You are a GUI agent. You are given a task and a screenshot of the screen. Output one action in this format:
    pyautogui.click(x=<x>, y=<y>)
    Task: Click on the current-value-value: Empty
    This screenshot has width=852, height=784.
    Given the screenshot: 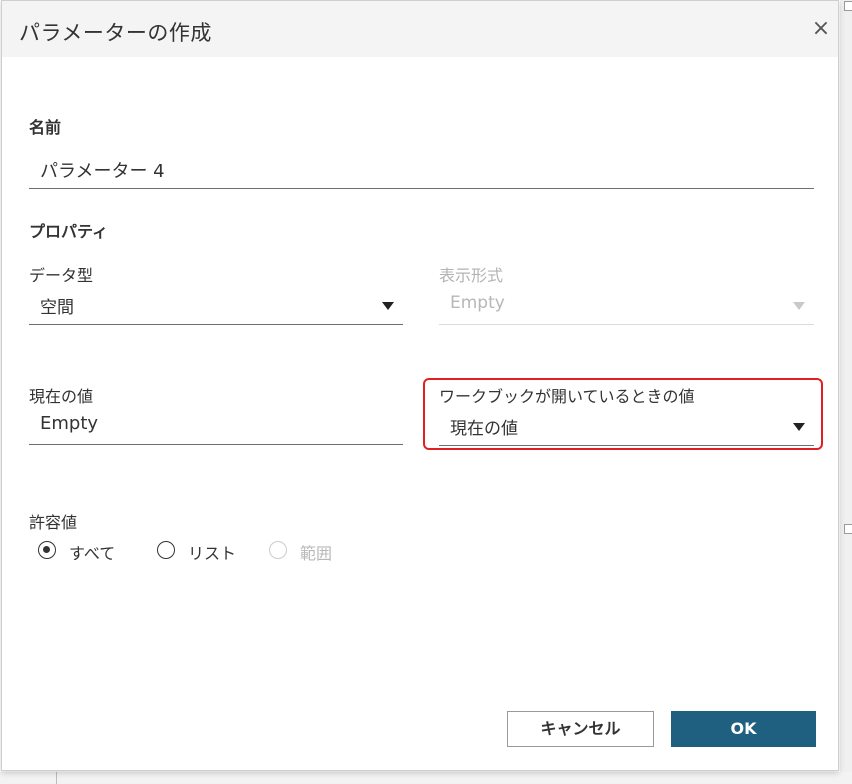 What is the action you would take?
    pyautogui.click(x=69, y=423)
    